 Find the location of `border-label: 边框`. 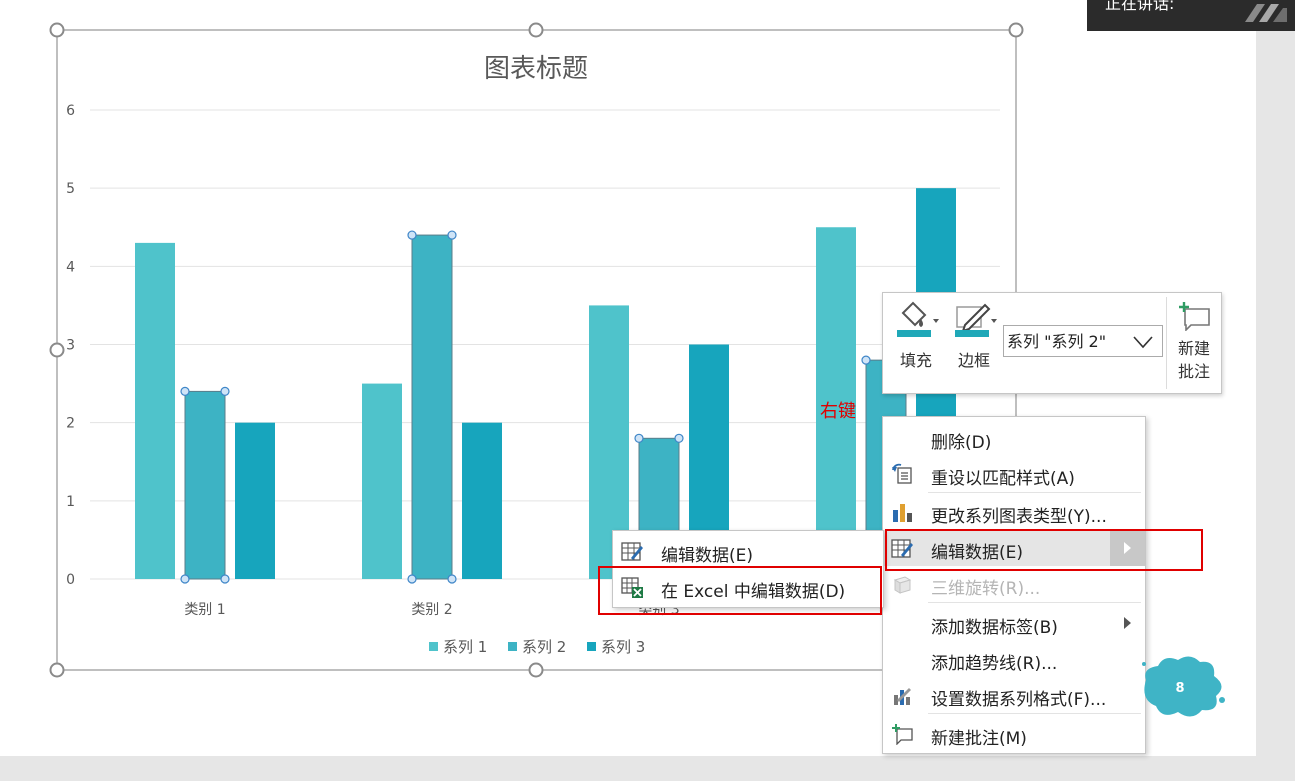

border-label: 边框 is located at coordinates (973, 360).